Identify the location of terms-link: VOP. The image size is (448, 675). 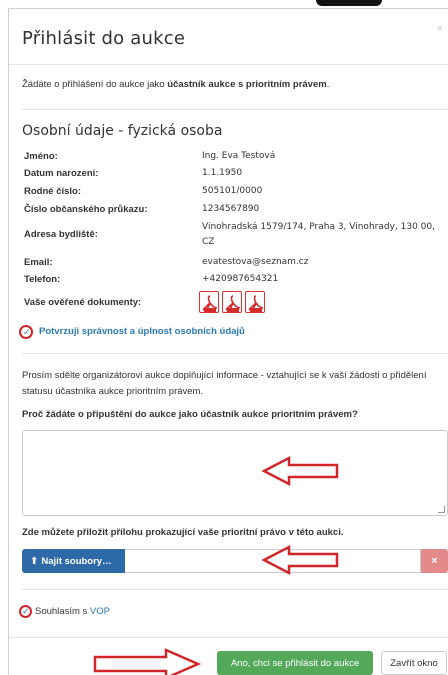
(100, 611).